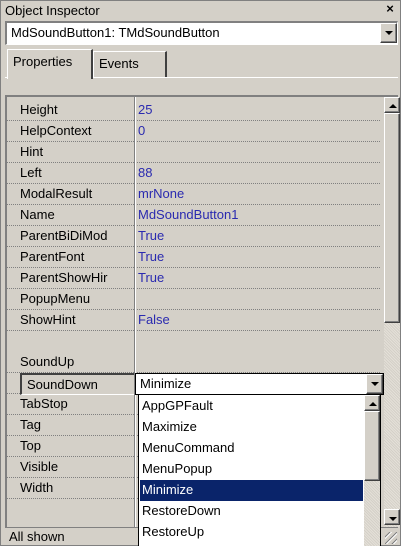 This screenshot has width=401, height=546. Describe the element at coordinates (145, 109) in the screenshot. I see `property-value: 25` at that location.